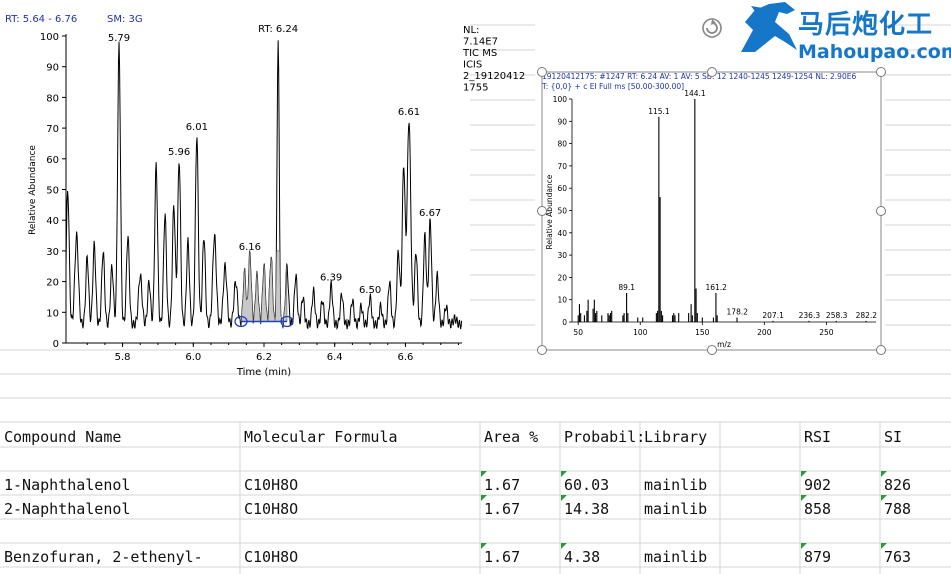 The height and width of the screenshot is (574, 951). Describe the element at coordinates (586, 485) in the screenshot. I see `table-cell: 60.03` at that location.